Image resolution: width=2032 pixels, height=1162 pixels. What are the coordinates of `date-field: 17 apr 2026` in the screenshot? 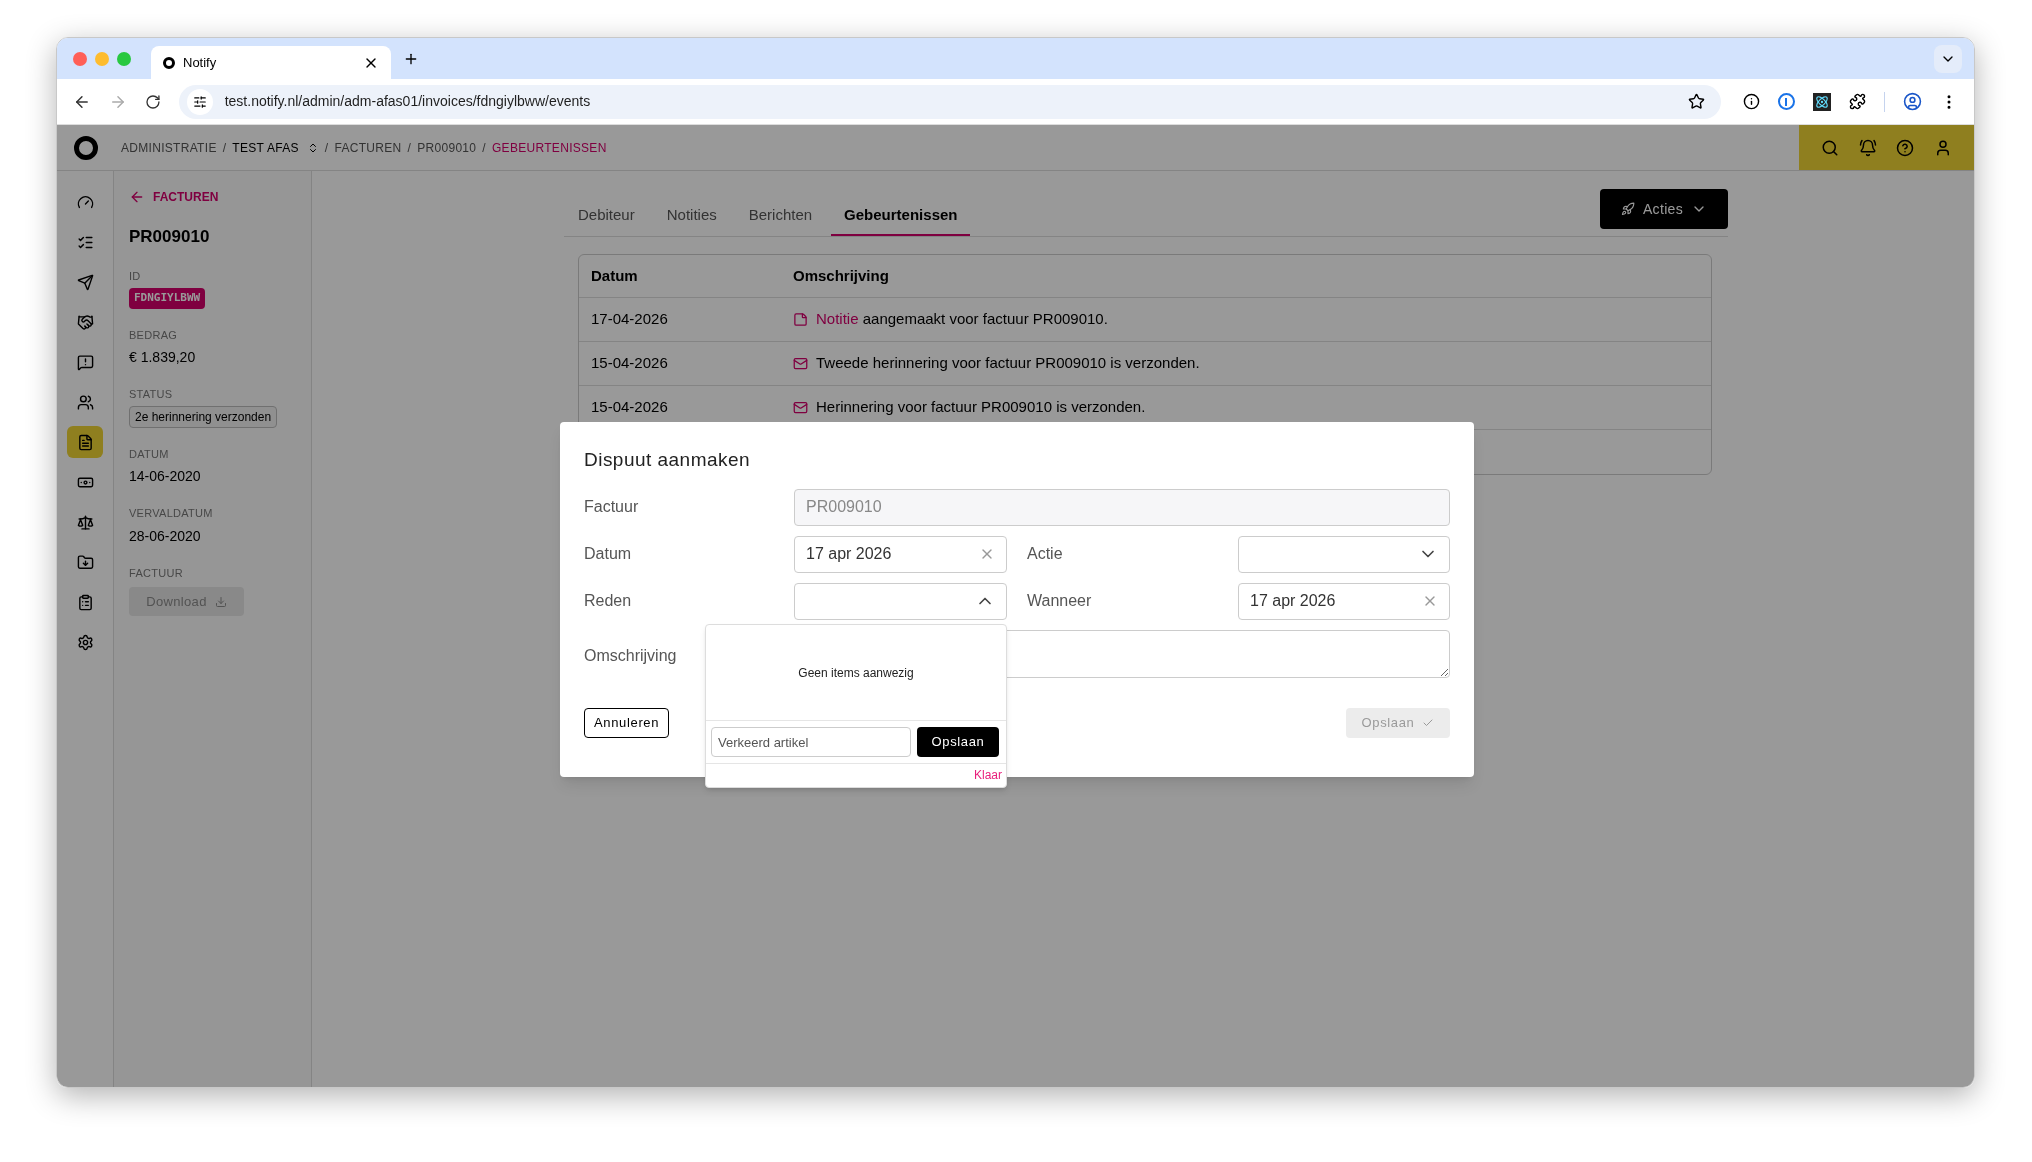 It's located at (900, 554).